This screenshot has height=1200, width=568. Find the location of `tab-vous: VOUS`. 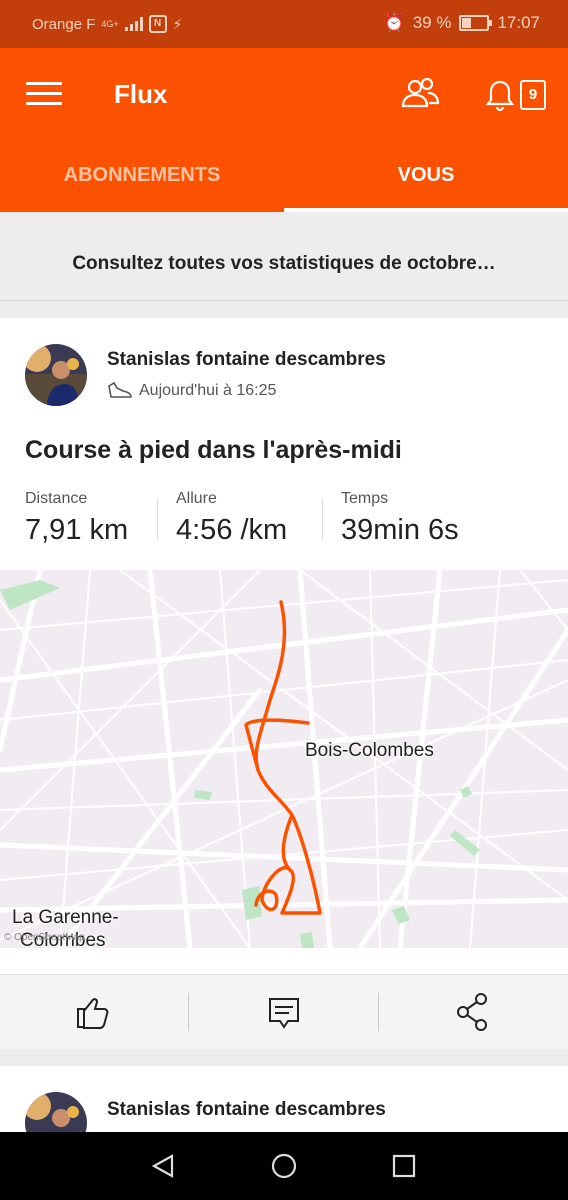

tab-vous: VOUS is located at coordinates (426, 183).